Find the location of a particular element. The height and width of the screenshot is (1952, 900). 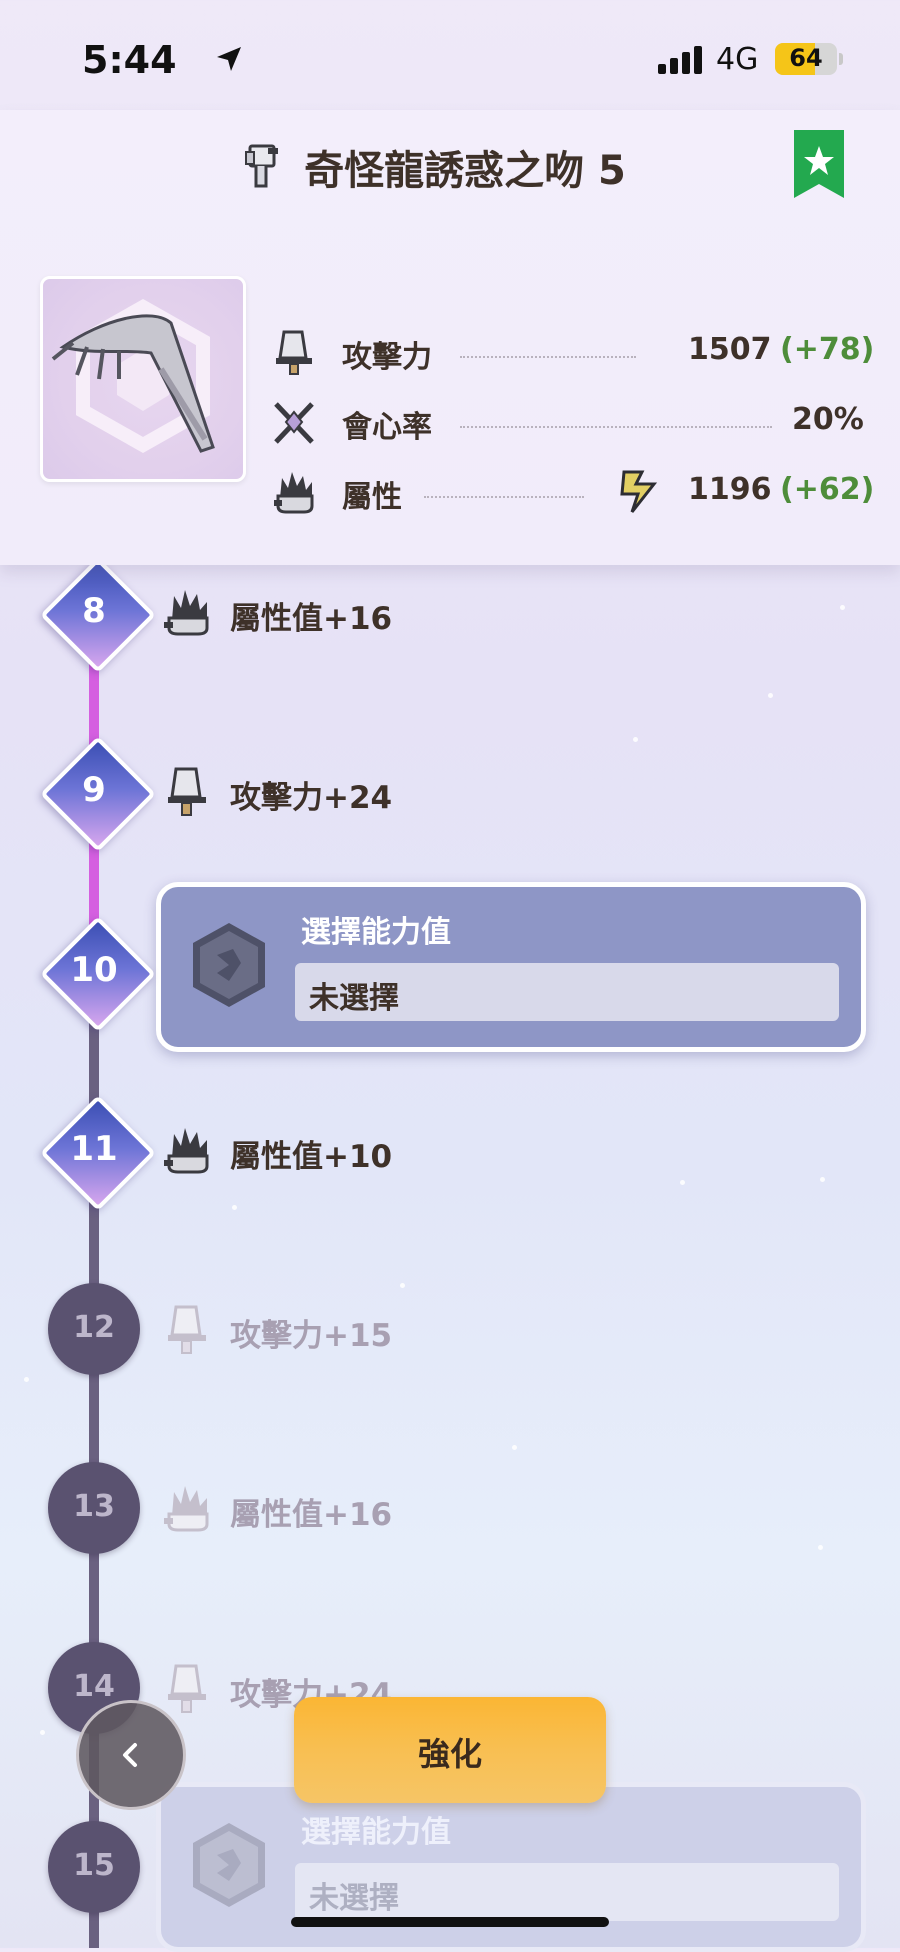

signal-bars-icon is located at coordinates (682, 60).